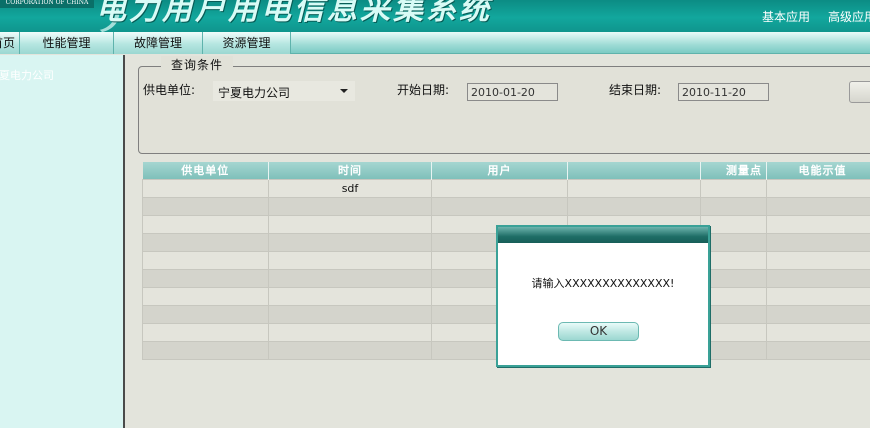  I want to click on table-cell: sdf, so click(350, 188).